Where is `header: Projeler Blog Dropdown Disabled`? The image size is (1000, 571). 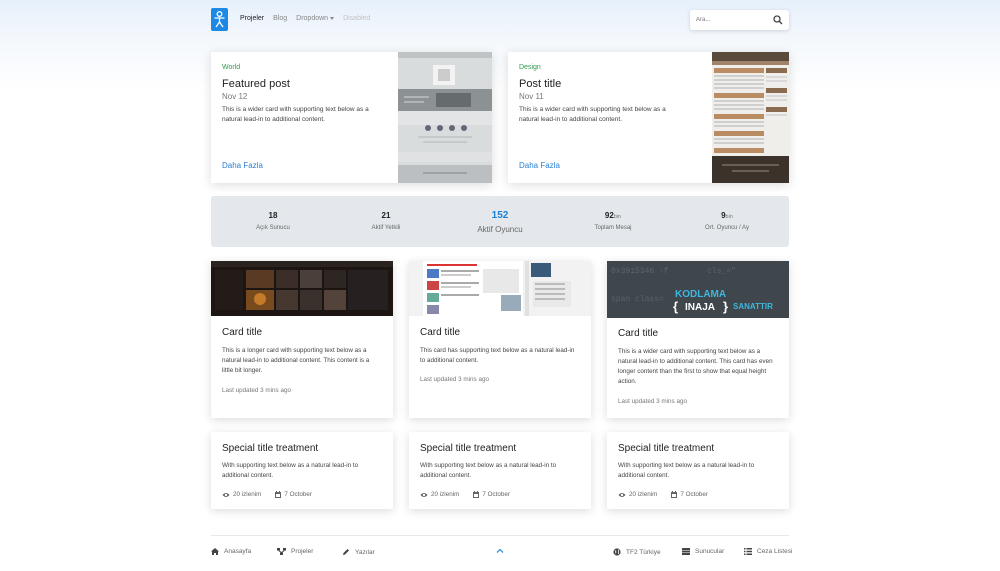
header: Projeler Blog Dropdown Disabled is located at coordinates (500, 21).